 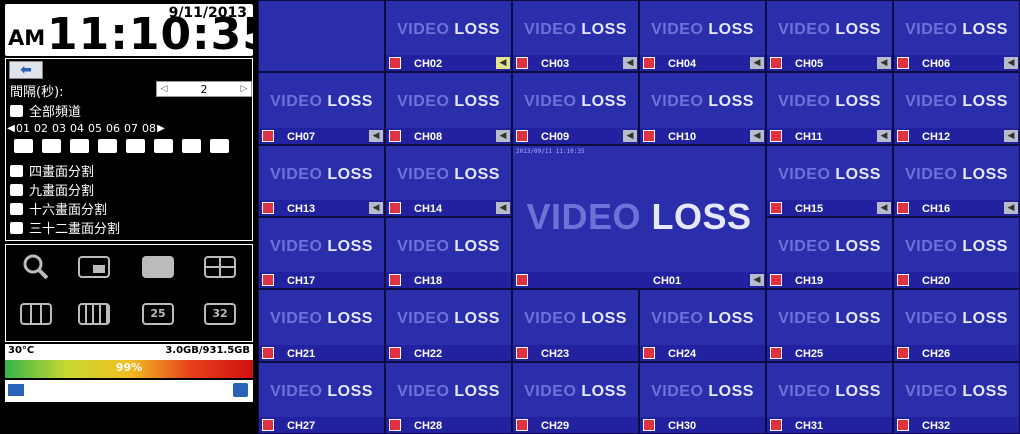 I want to click on search-icon, so click(x=36, y=267).